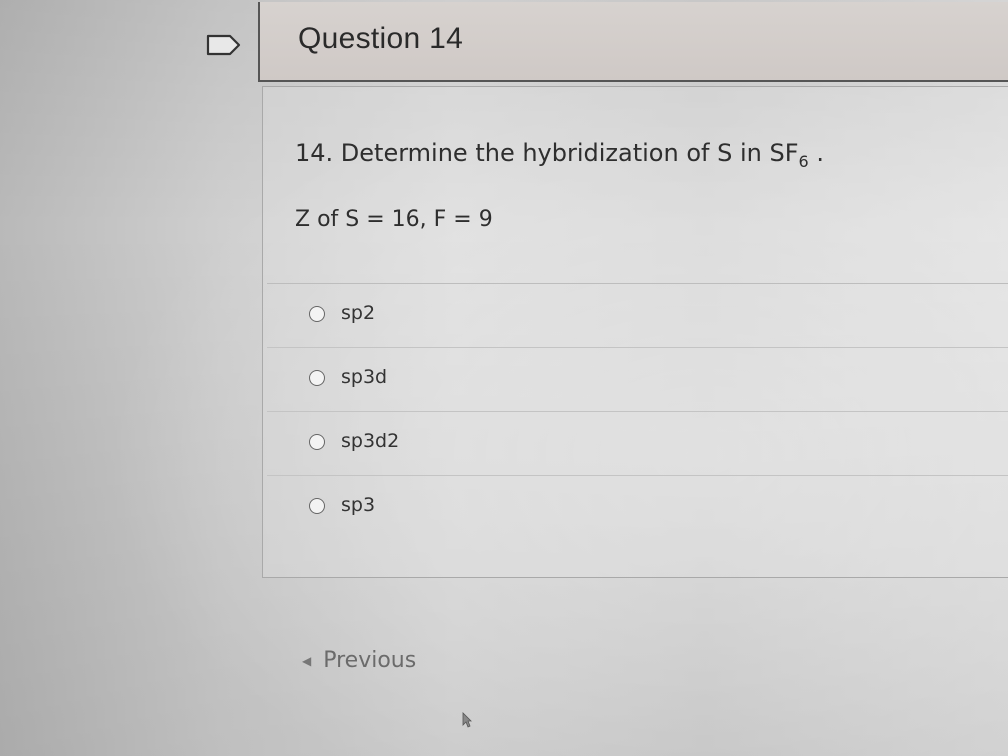 This screenshot has height=756, width=1008. What do you see at coordinates (633, 42) in the screenshot?
I see `question-header: Question 14` at bounding box center [633, 42].